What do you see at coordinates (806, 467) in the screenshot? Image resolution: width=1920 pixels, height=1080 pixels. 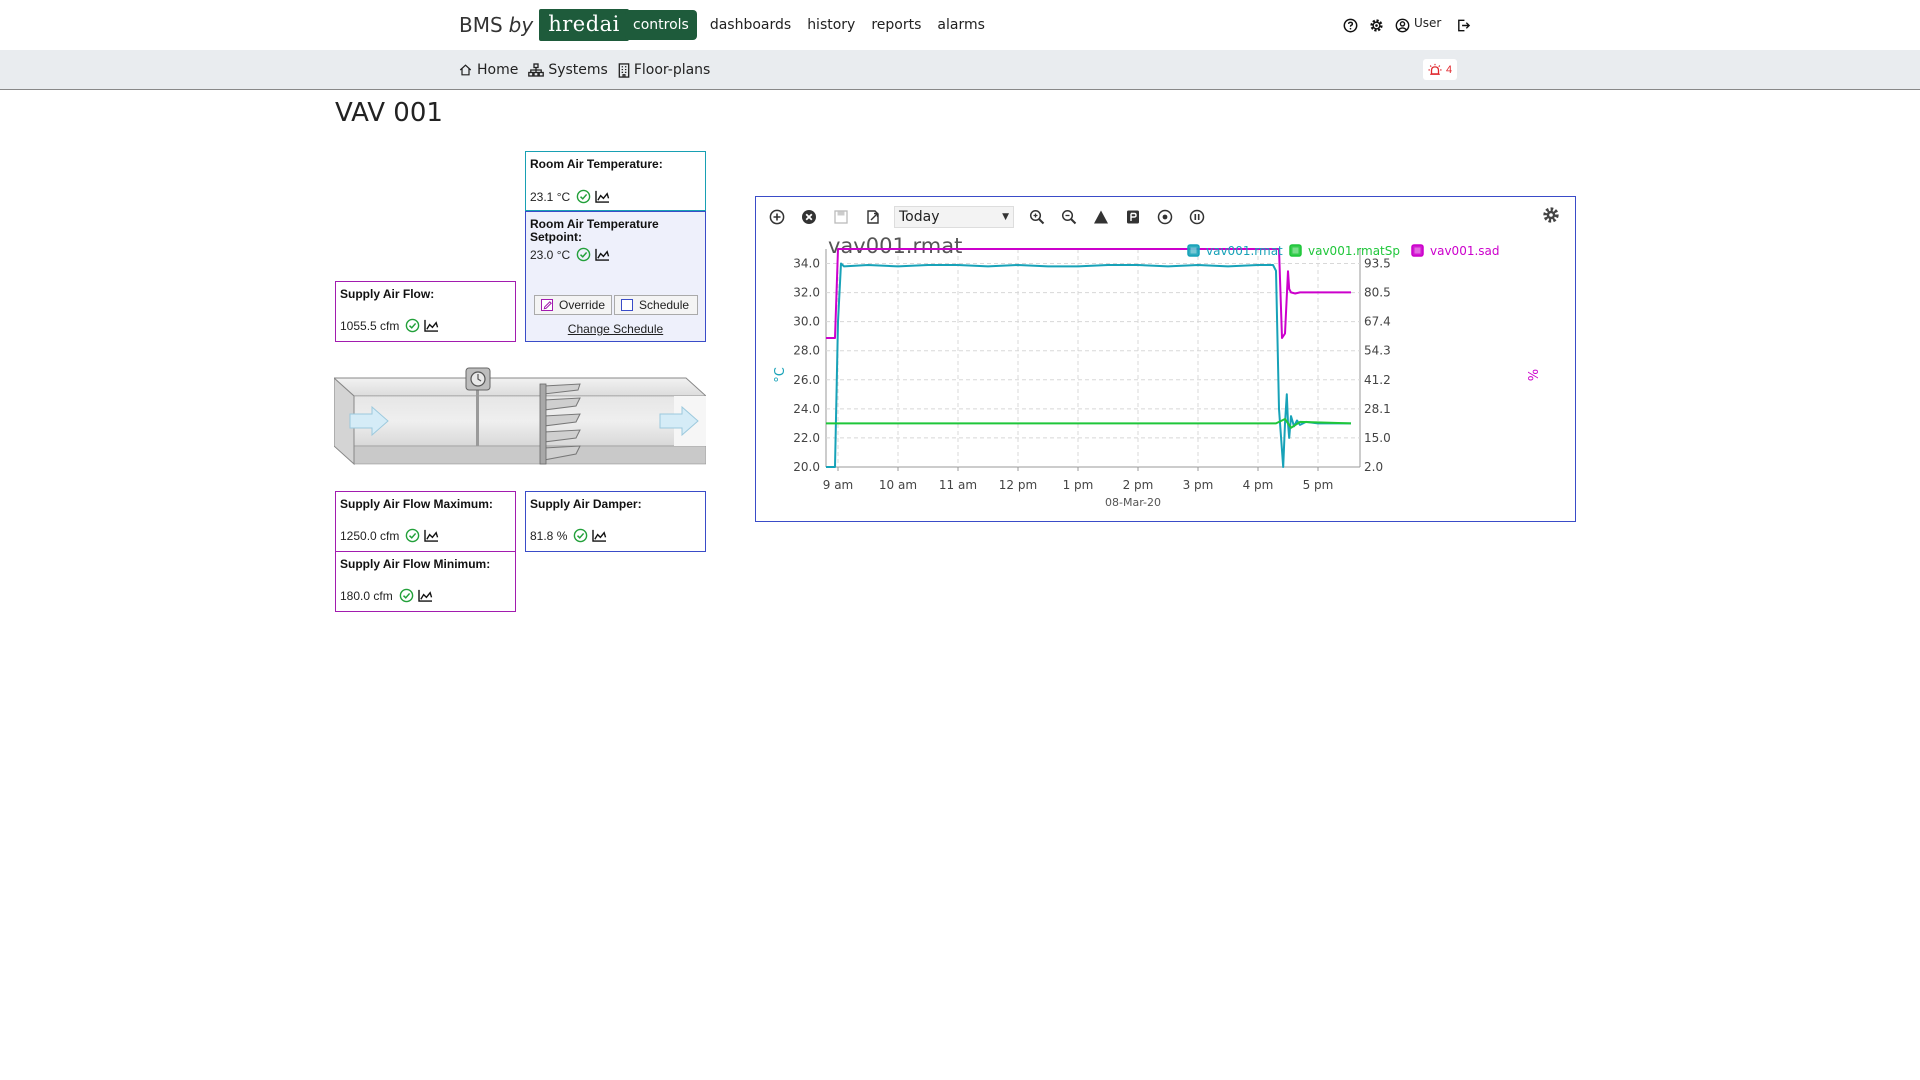 I see `y-left-tick-label: 20.0` at bounding box center [806, 467].